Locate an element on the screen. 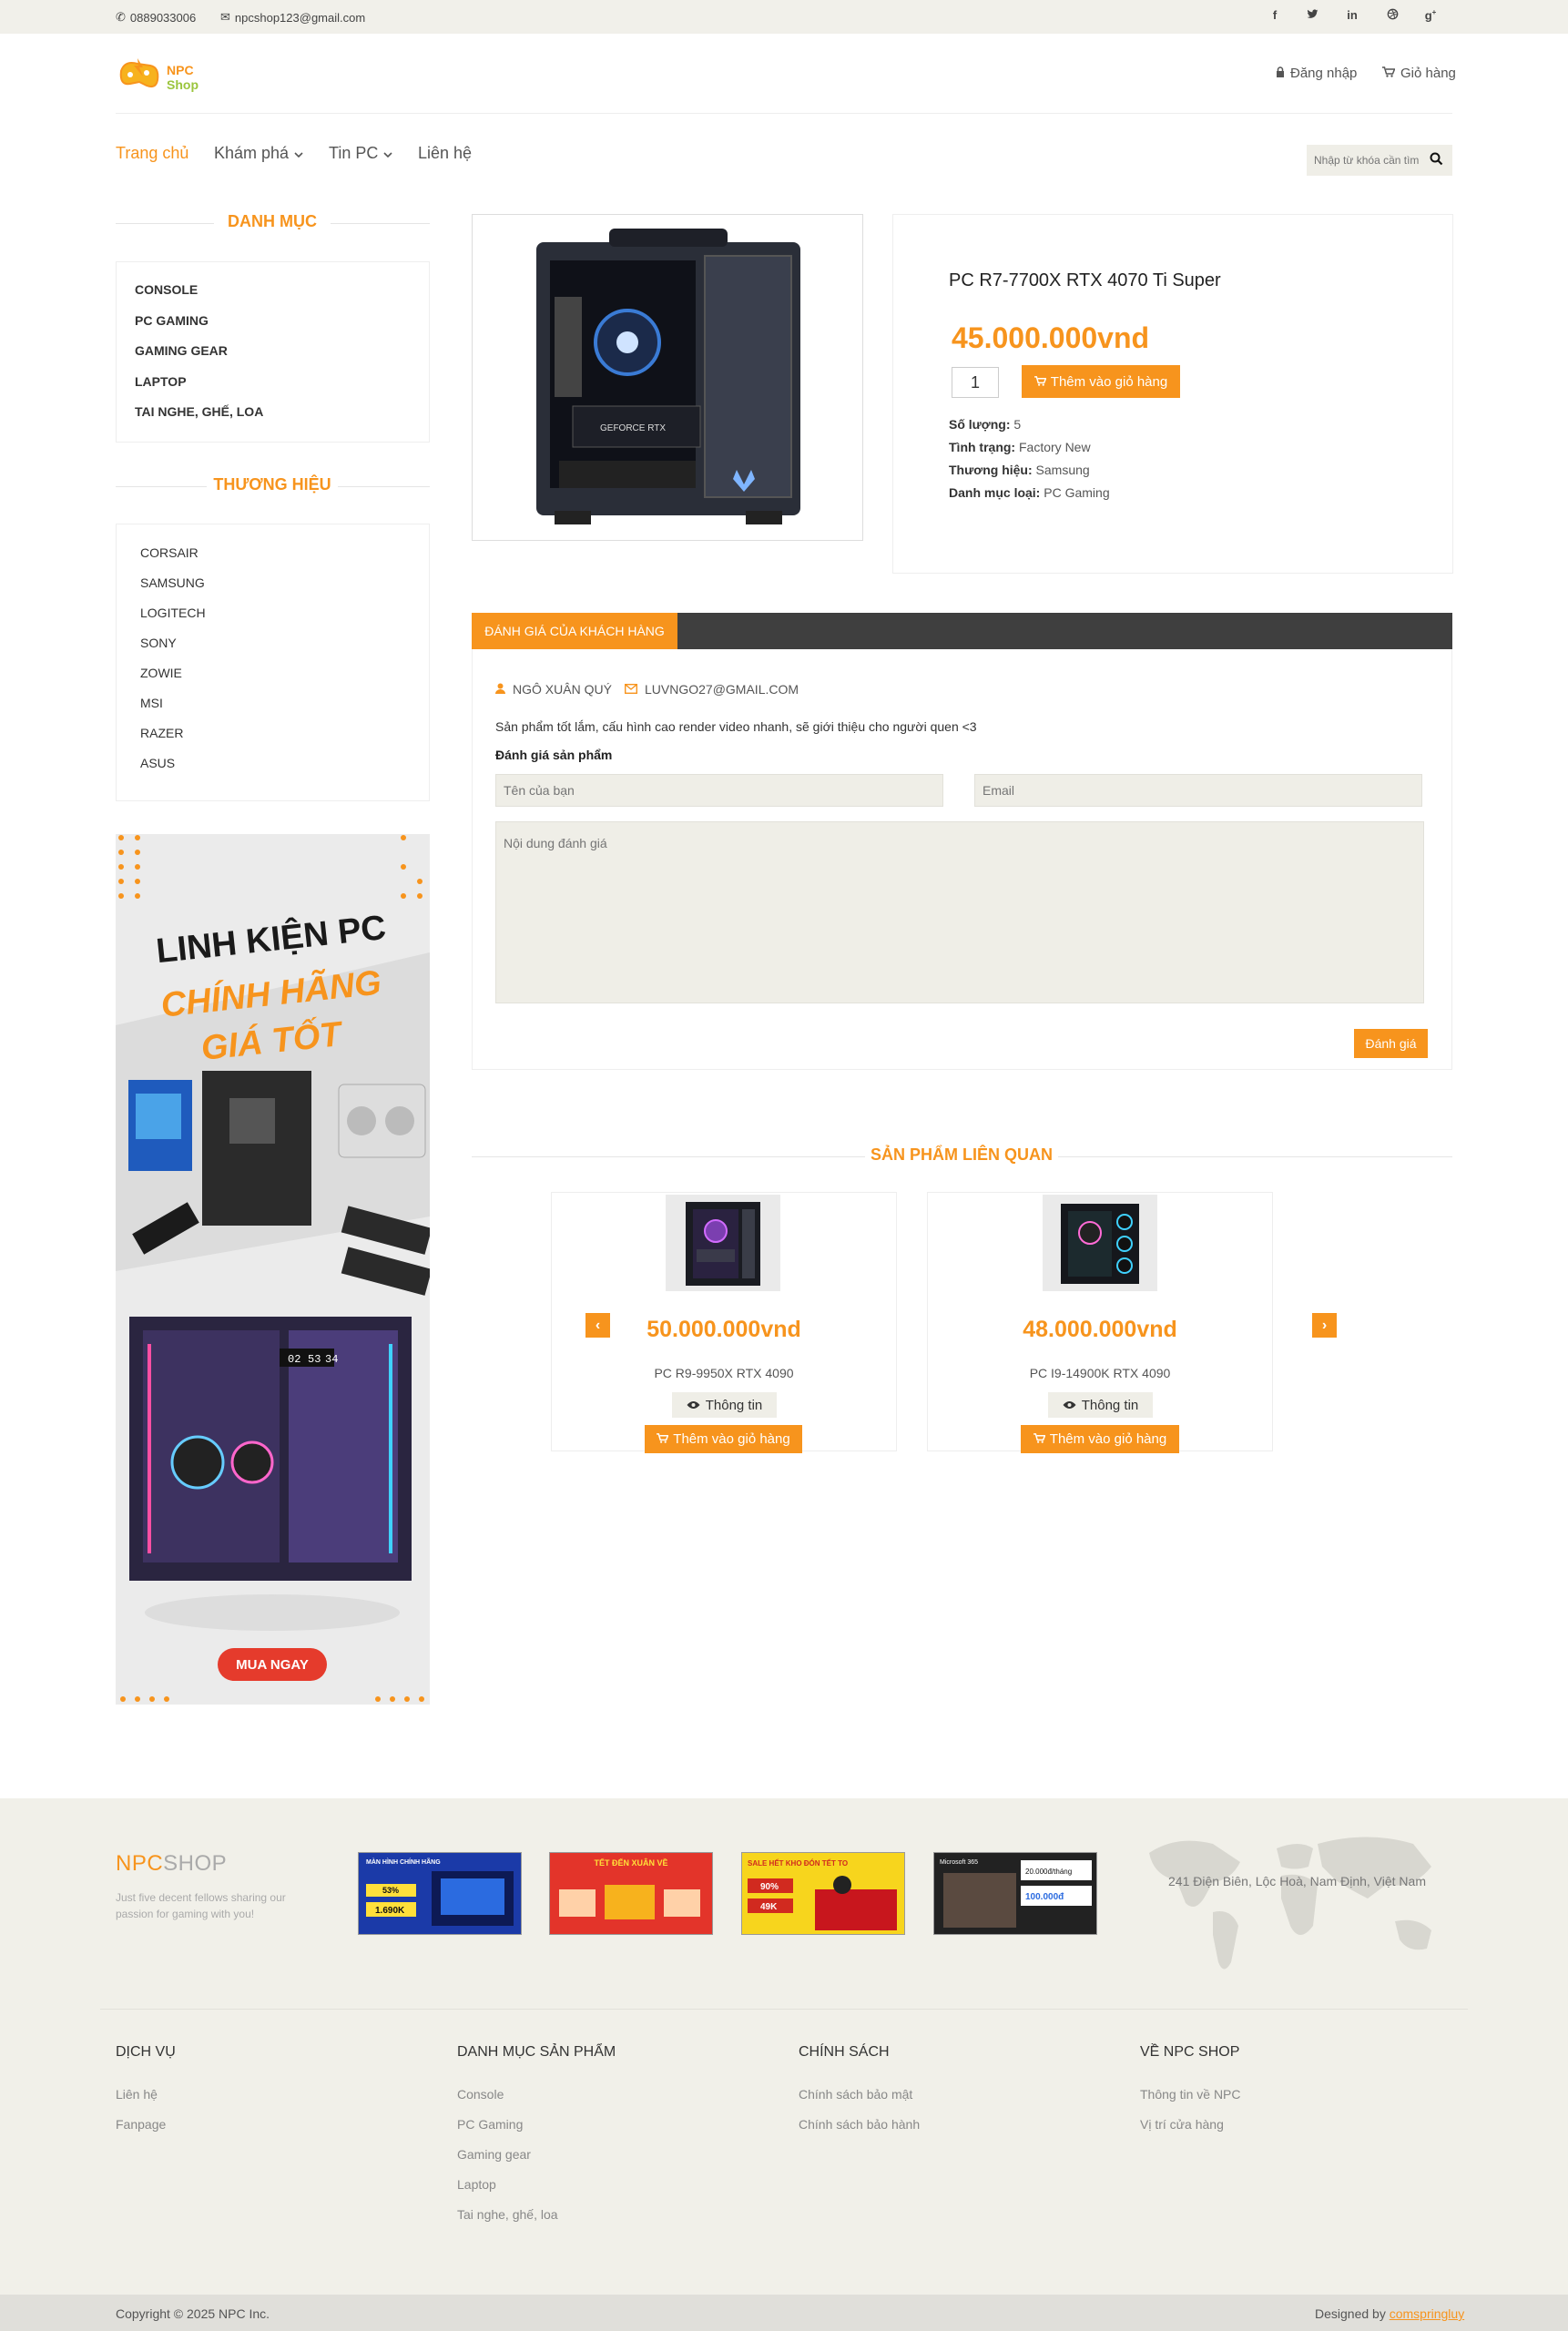  review-content-textarea is located at coordinates (960, 912).